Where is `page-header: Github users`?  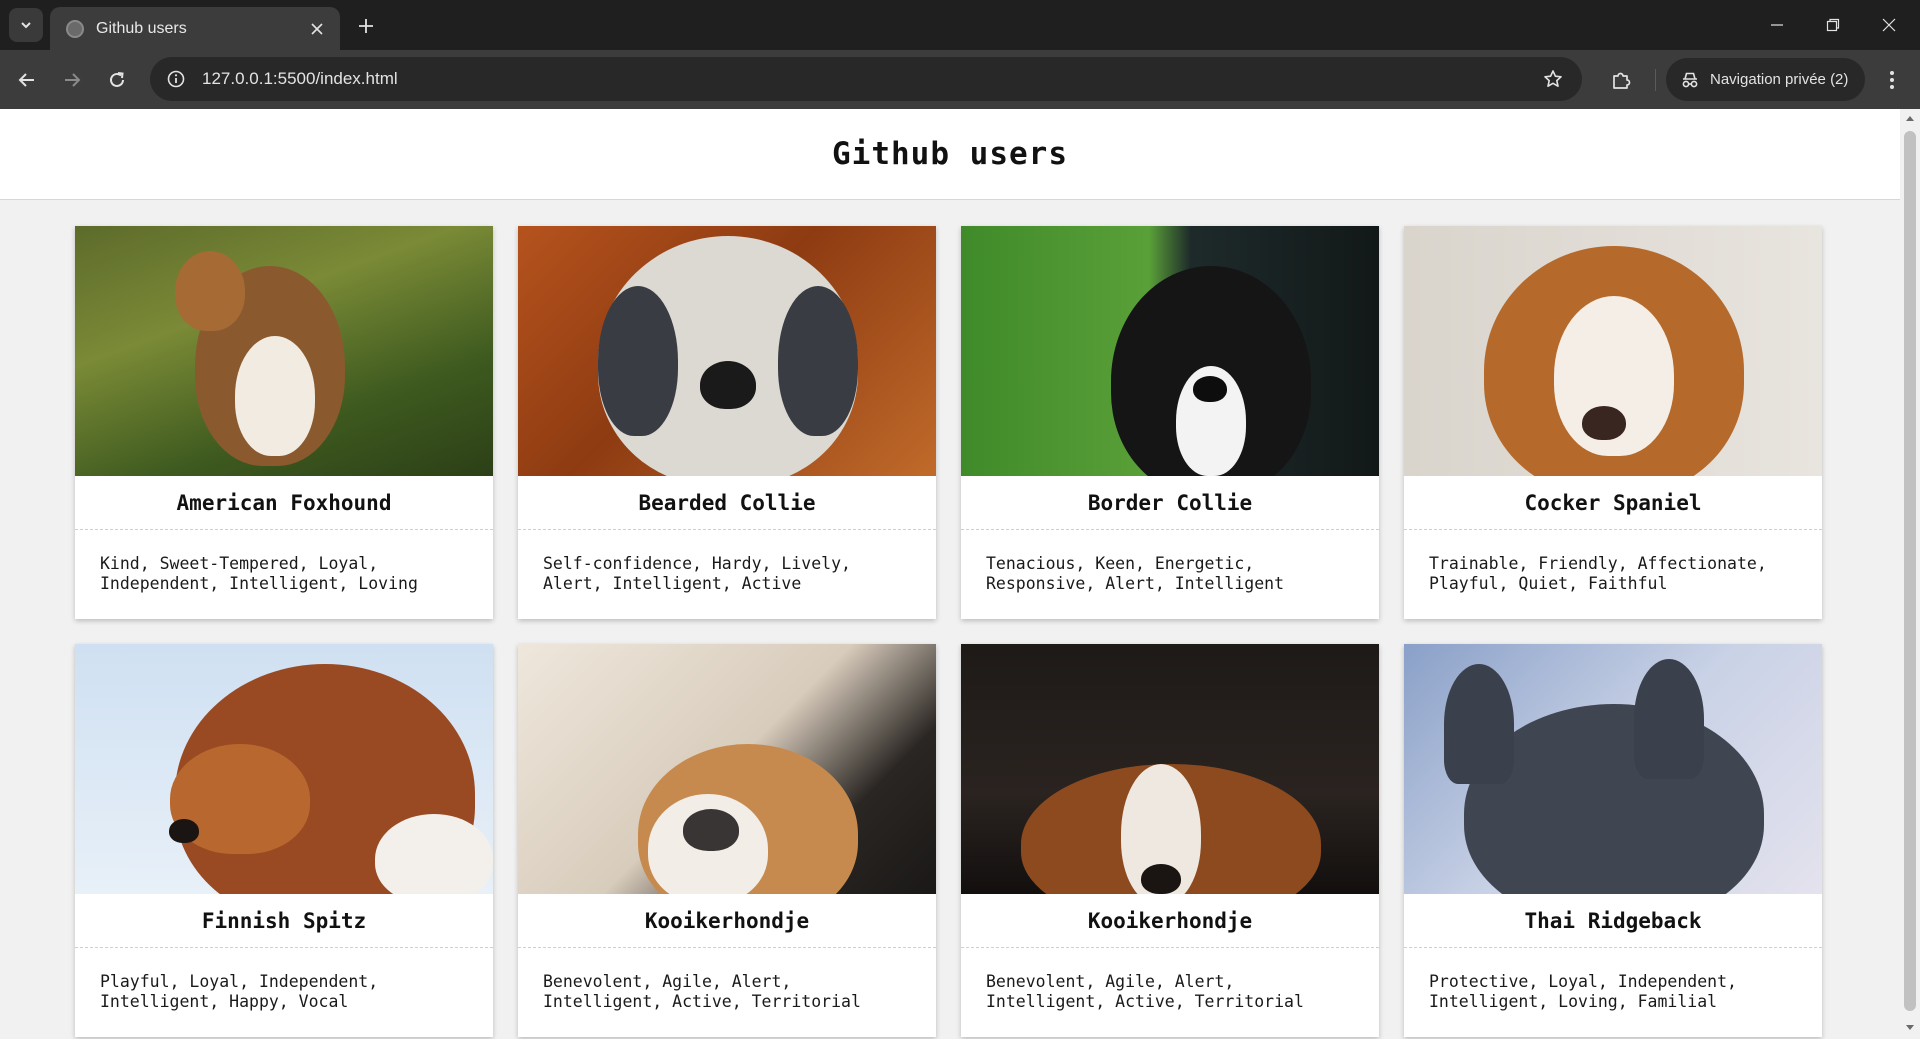 page-header: Github users is located at coordinates (950, 154).